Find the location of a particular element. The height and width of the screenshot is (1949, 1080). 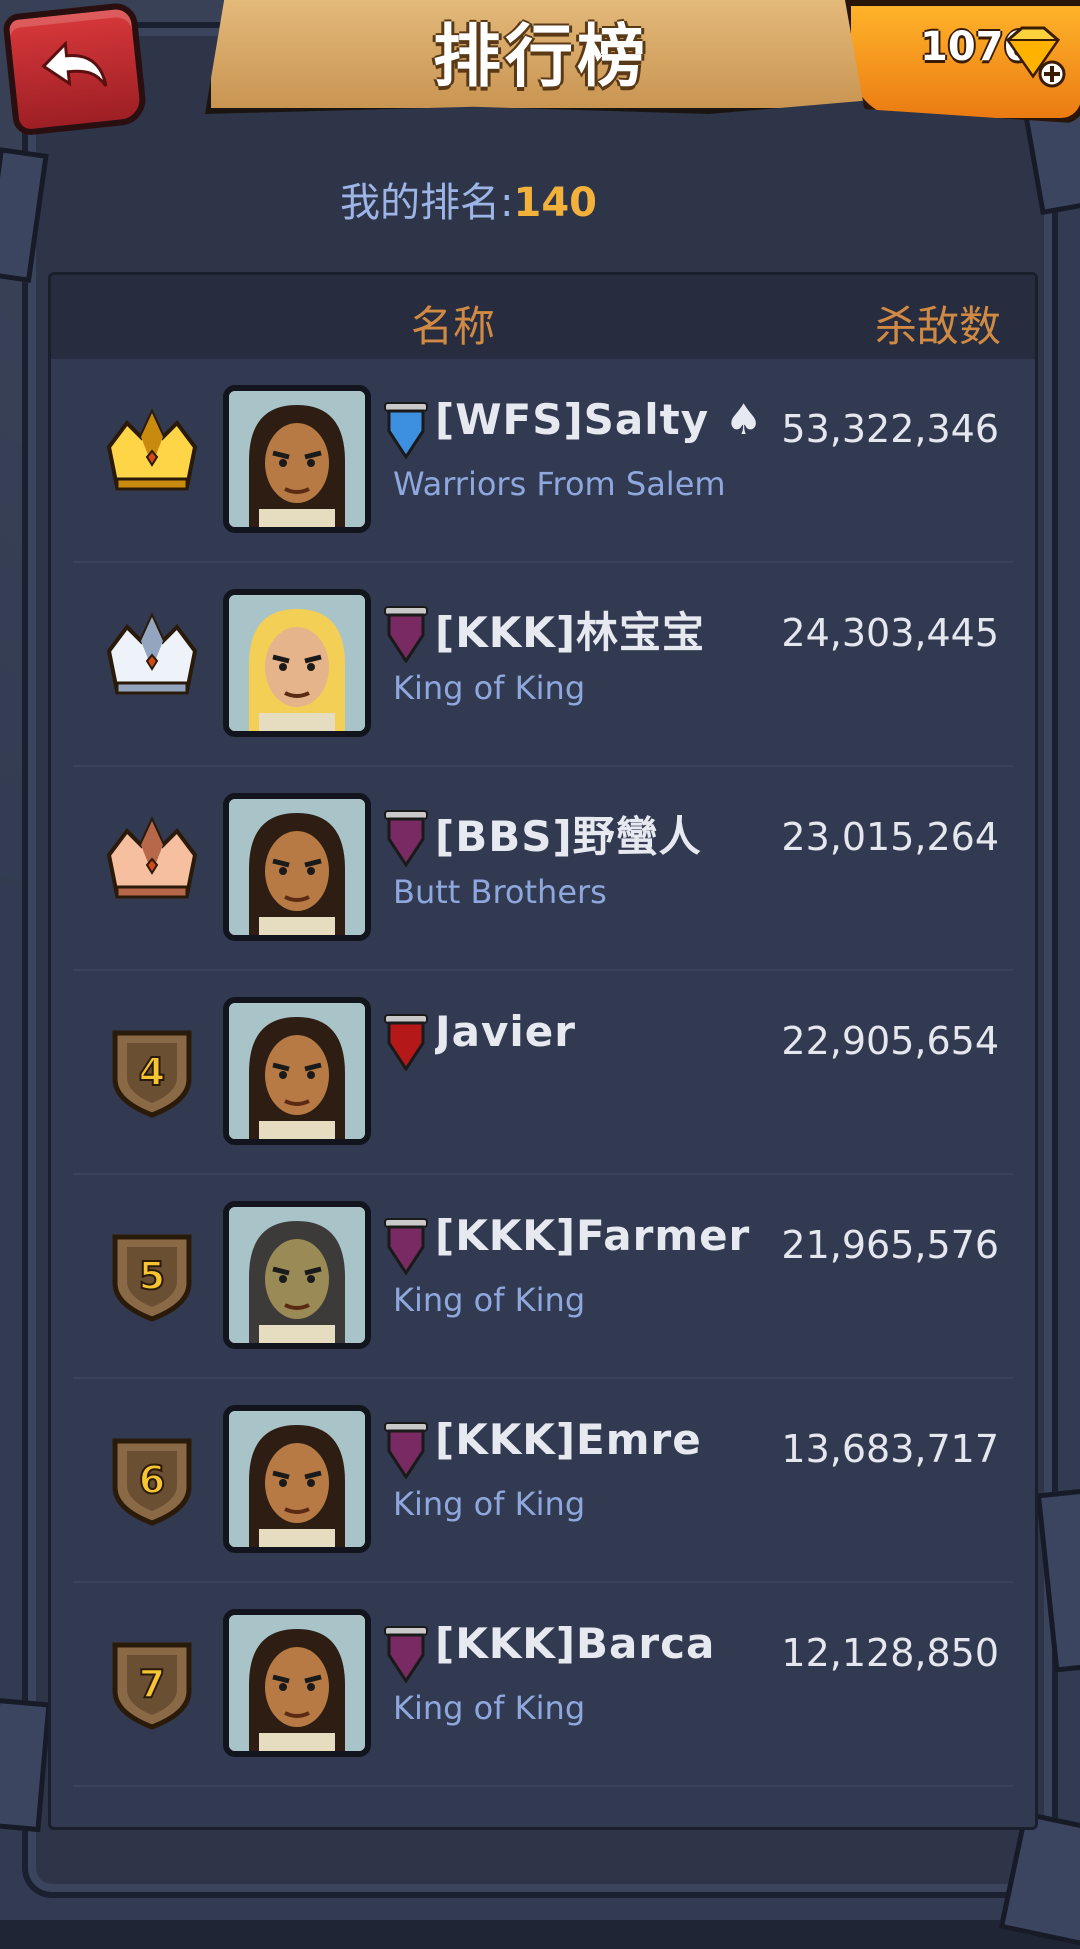

rank-shield-icon: 7 is located at coordinates (152, 1686).